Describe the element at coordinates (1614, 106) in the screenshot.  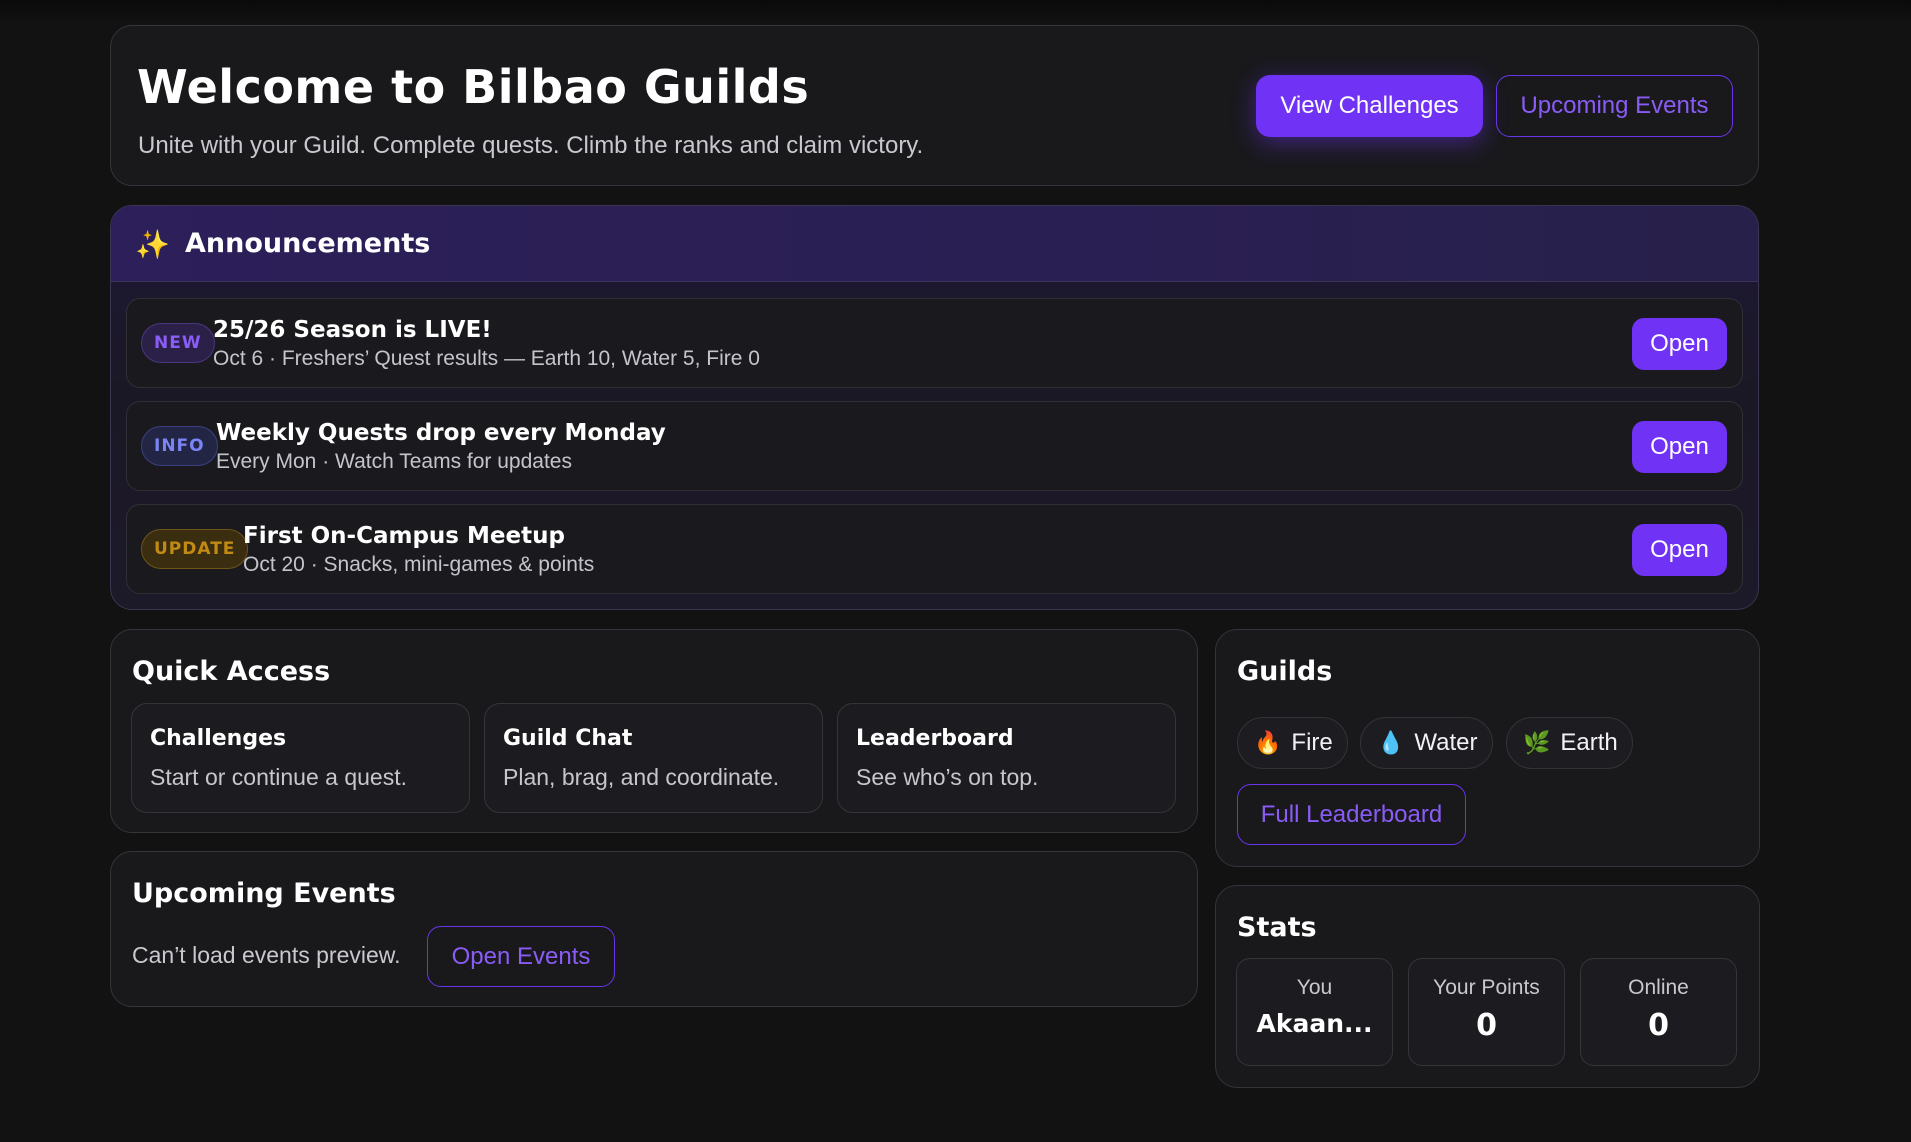
I see `upcoming-events-button: Upcoming Events` at that location.